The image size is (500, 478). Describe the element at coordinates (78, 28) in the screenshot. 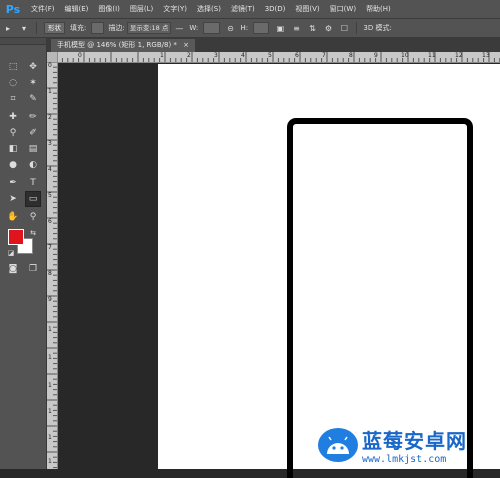

I see `fill-label: 填充:` at that location.